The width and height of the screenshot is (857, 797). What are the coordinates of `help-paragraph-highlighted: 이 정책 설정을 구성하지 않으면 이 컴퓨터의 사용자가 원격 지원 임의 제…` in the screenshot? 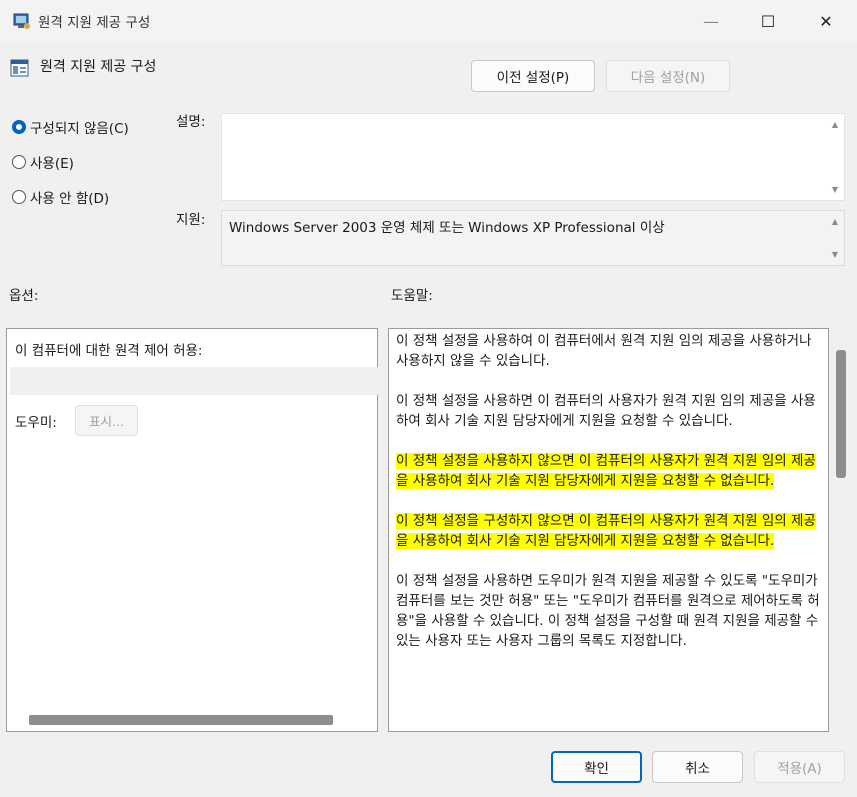 It's located at (609, 531).